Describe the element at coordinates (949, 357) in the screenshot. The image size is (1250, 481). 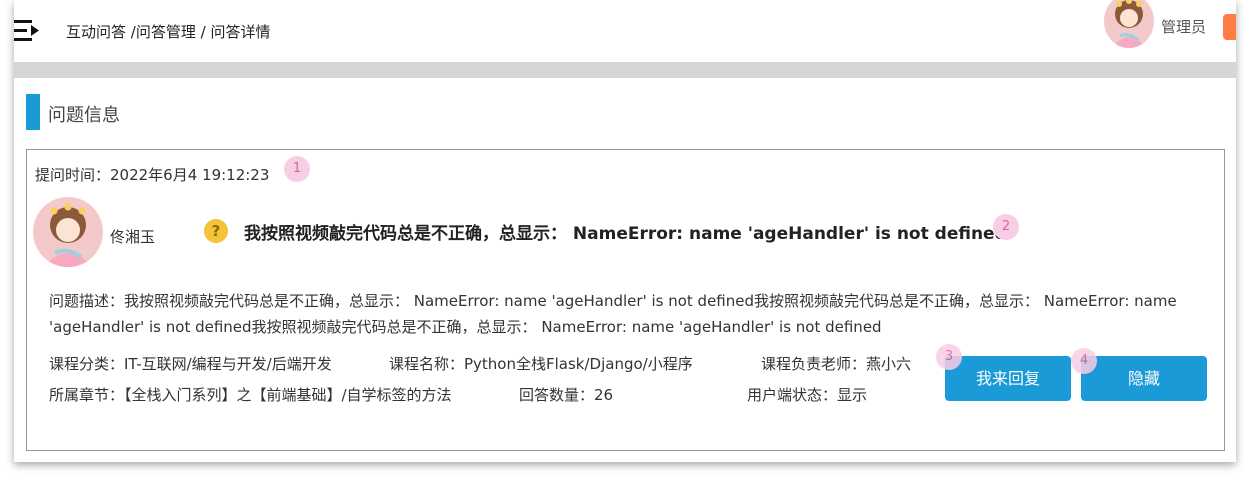
I see `step-badge-3: 3` at that location.